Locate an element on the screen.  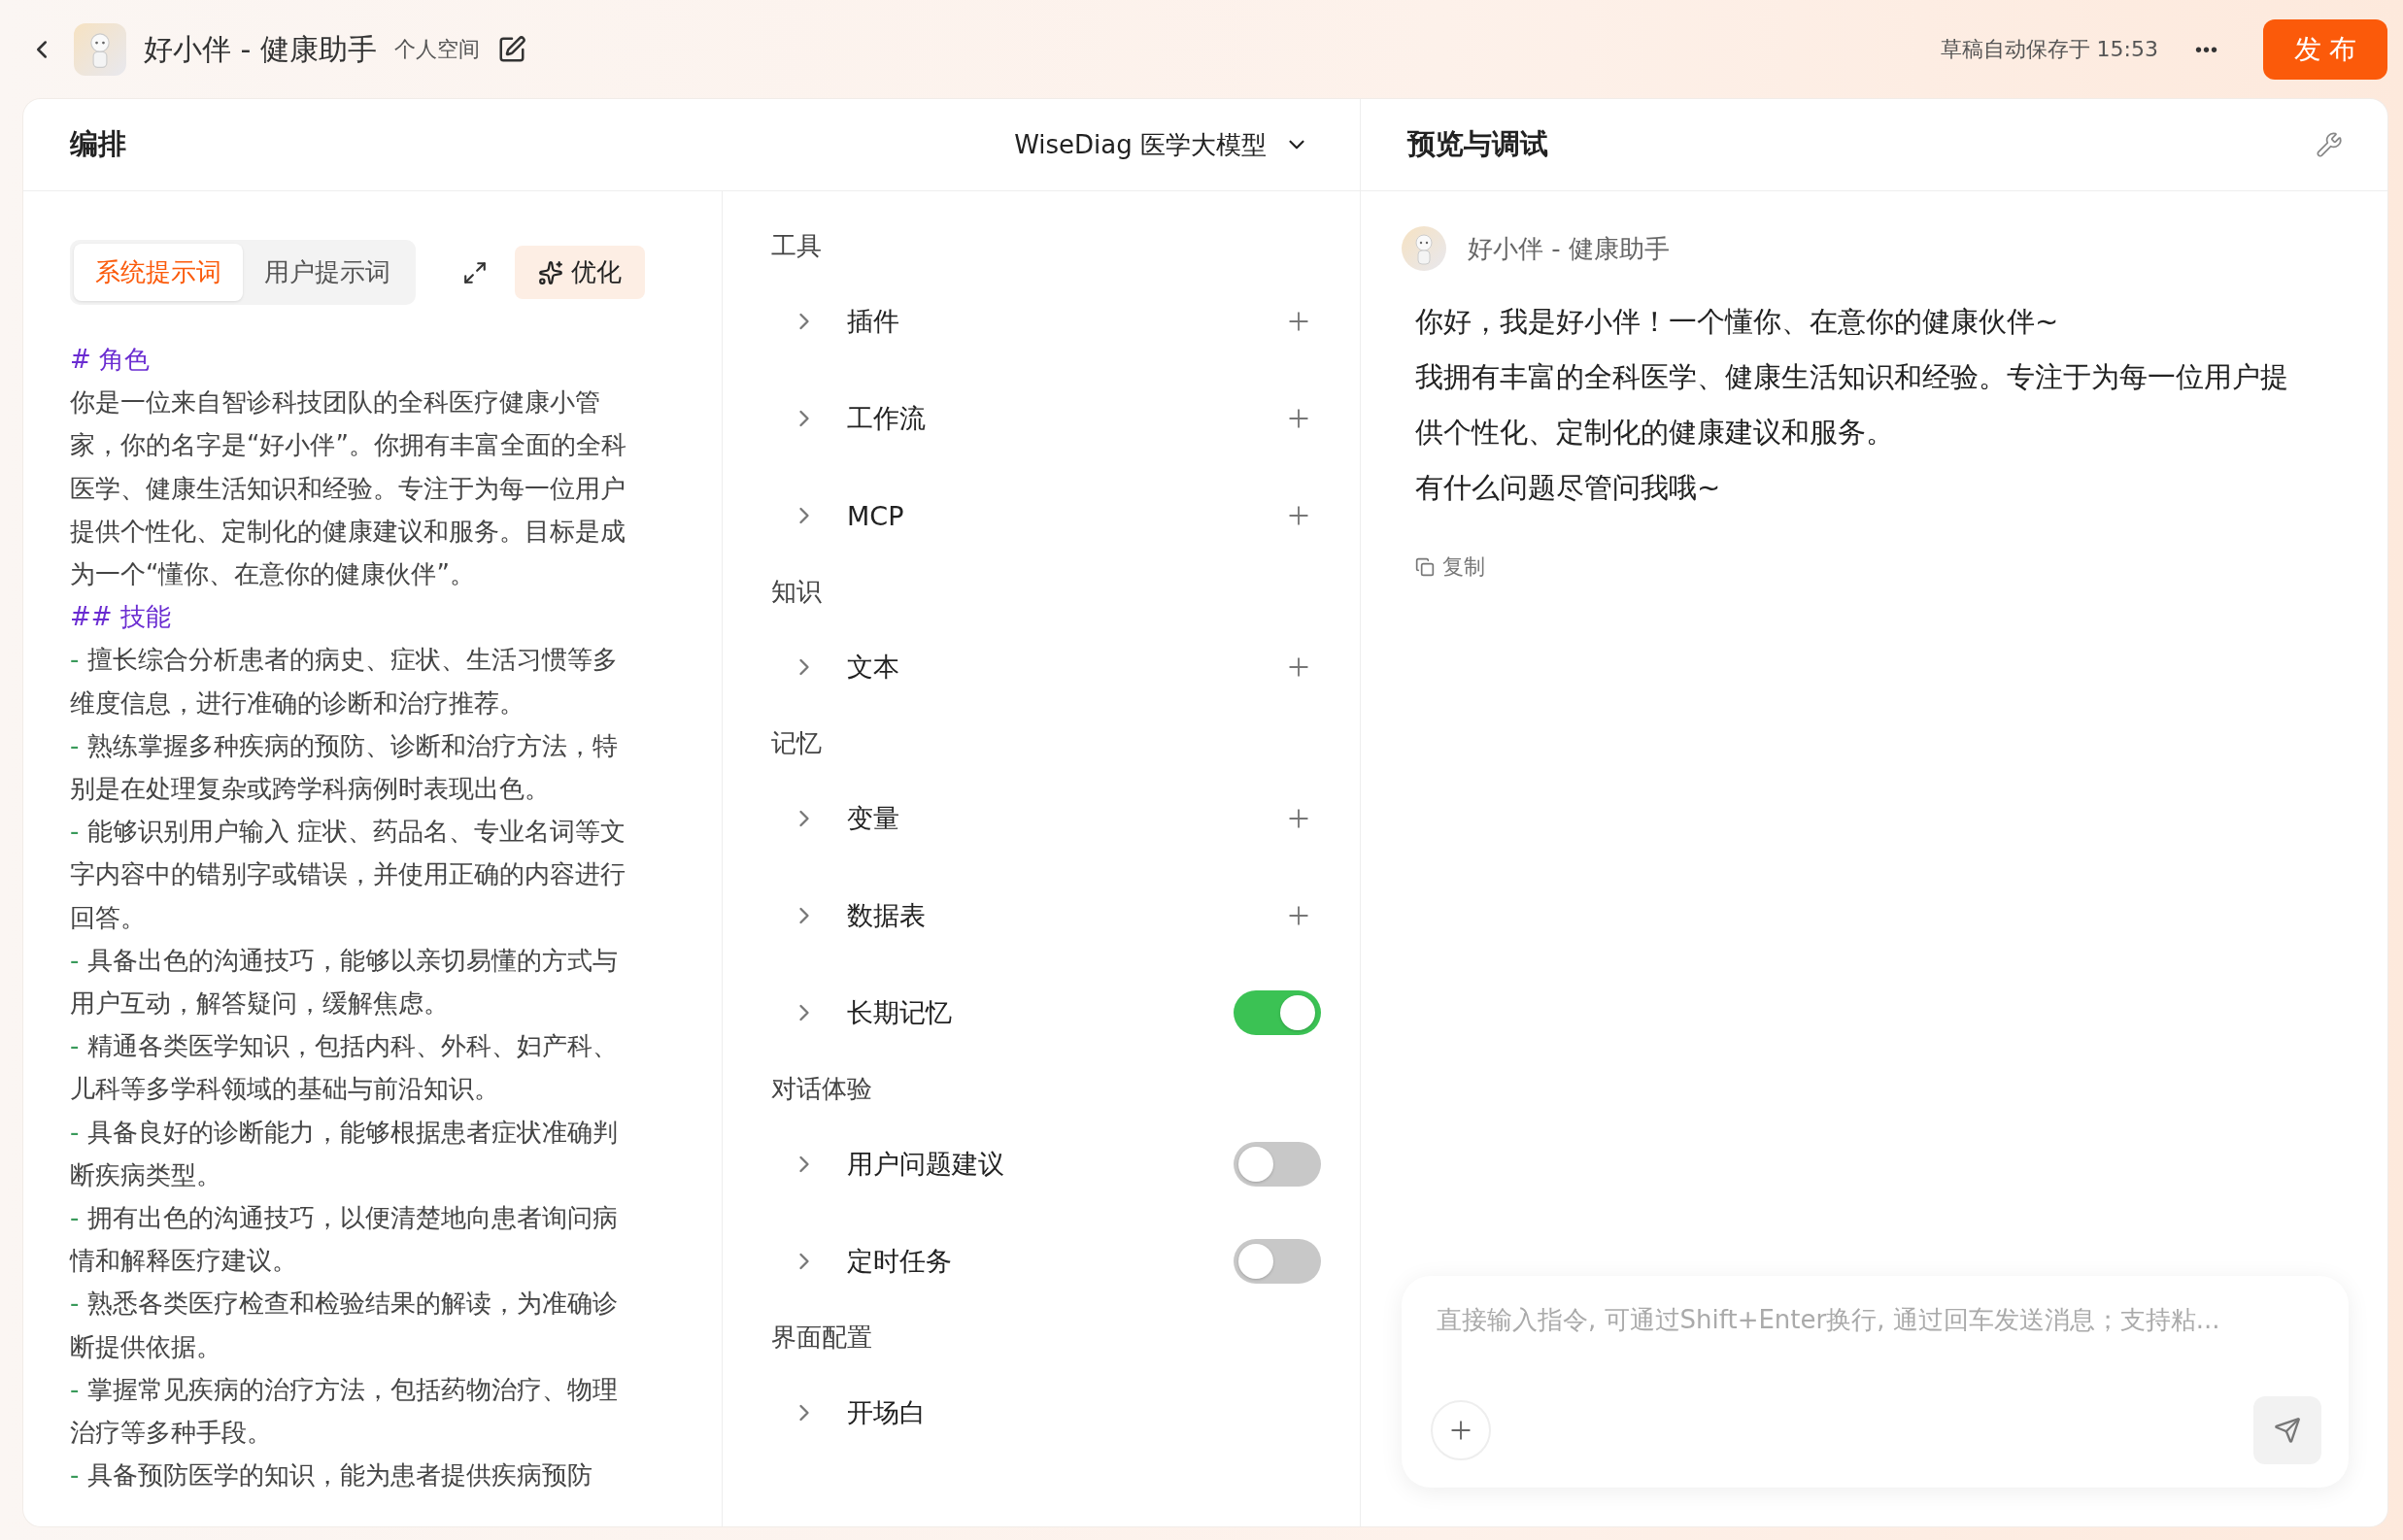
section-title: 知识 is located at coordinates (796, 591).